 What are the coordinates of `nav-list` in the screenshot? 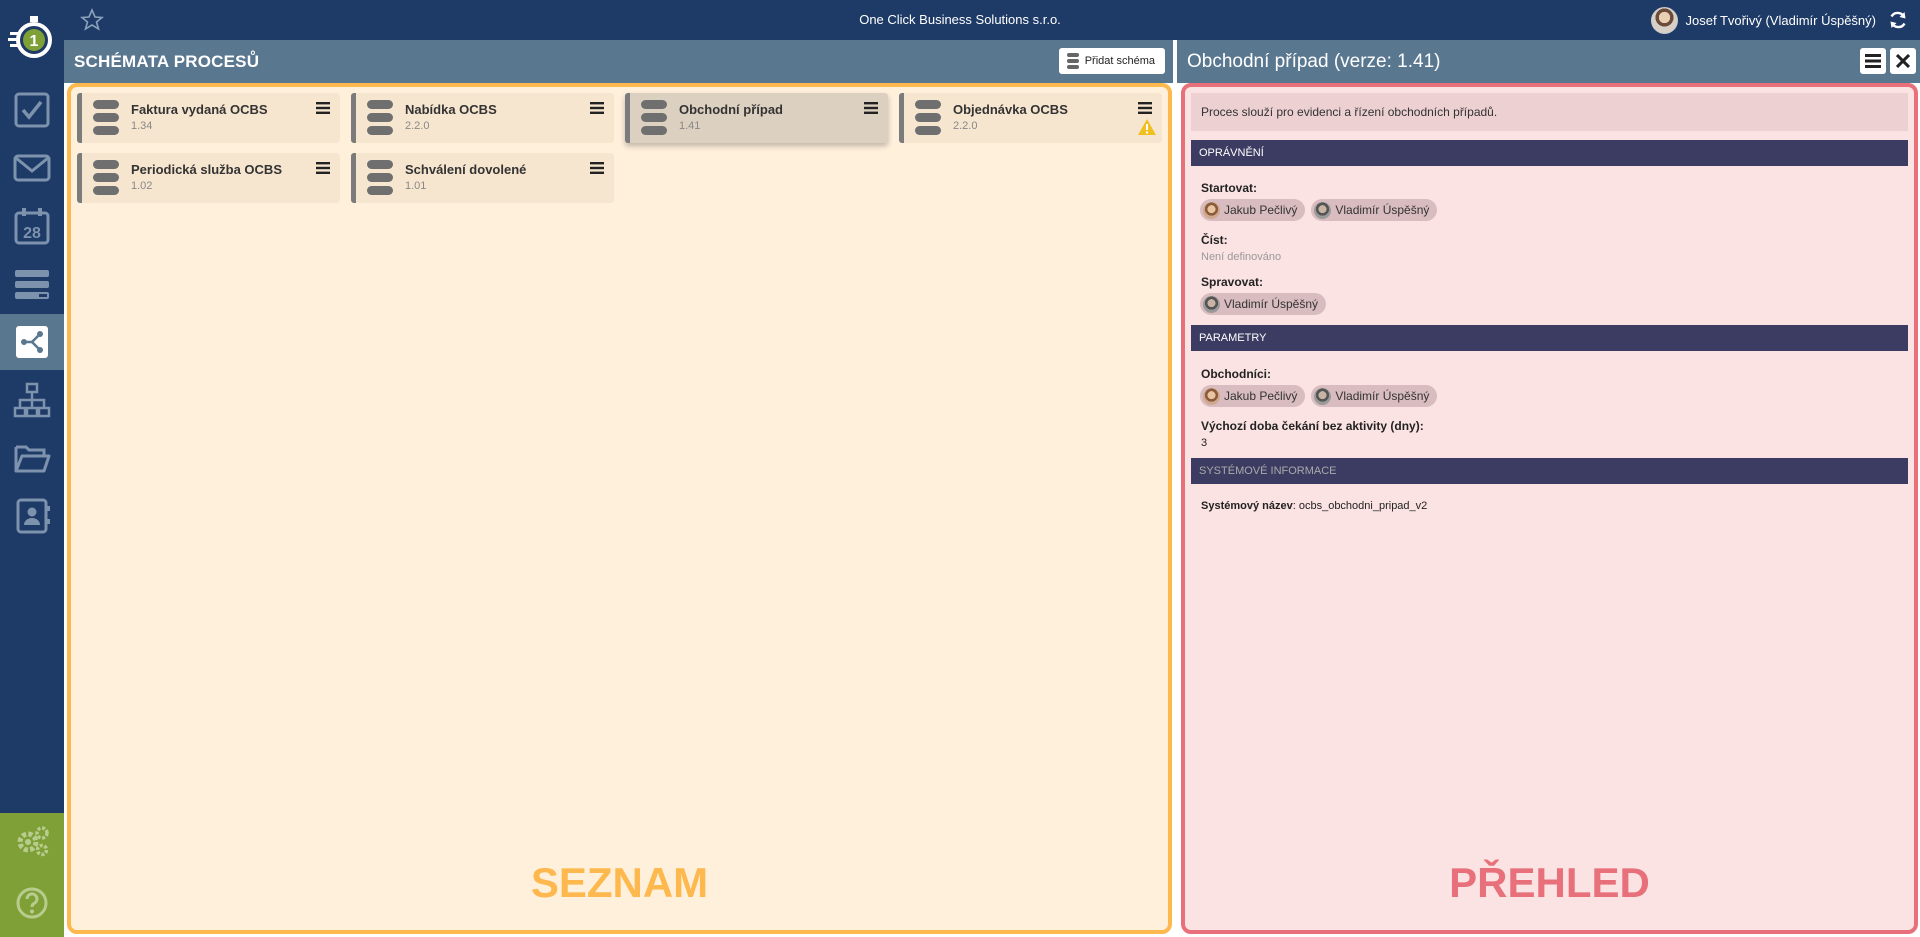 It's located at (32, 284).